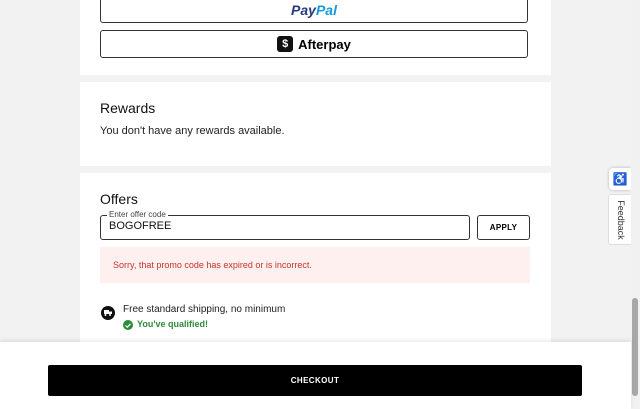 The image size is (640, 409). What do you see at coordinates (192, 131) in the screenshot?
I see `rewards-message: You don't have any rewards available.` at bounding box center [192, 131].